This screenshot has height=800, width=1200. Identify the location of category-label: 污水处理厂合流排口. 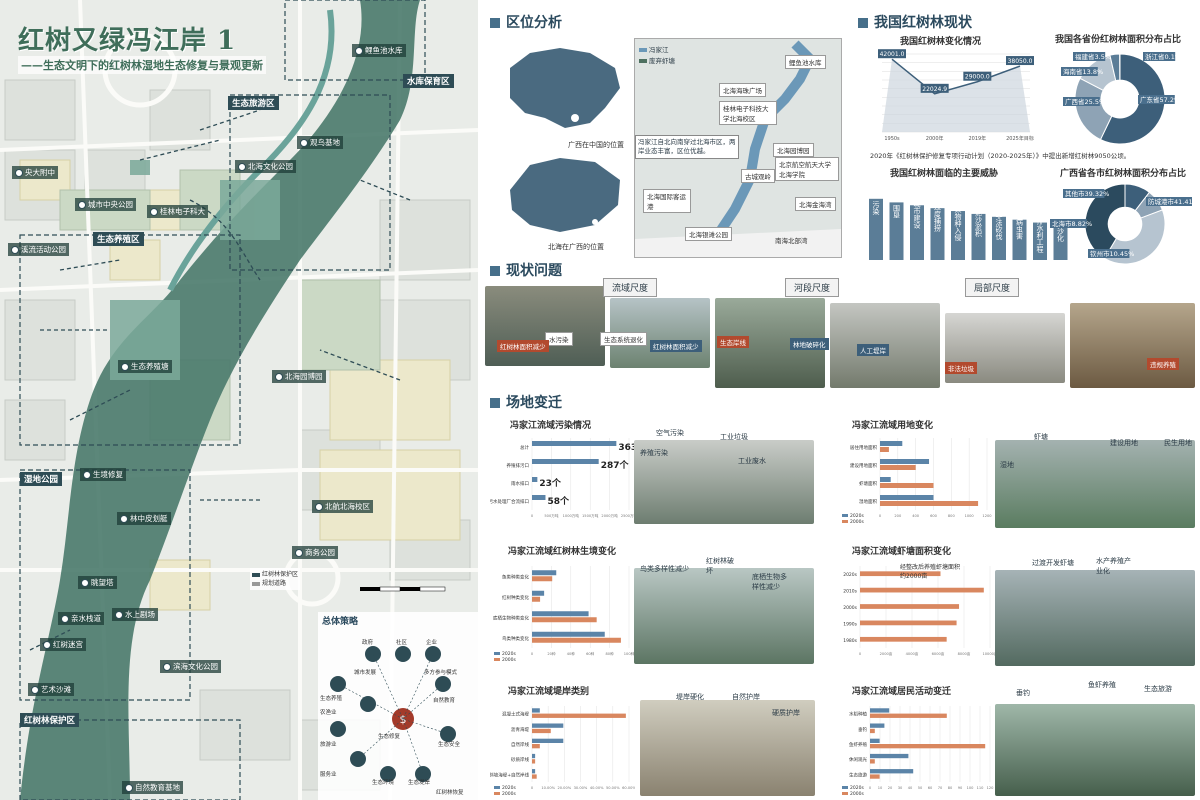
(509, 501).